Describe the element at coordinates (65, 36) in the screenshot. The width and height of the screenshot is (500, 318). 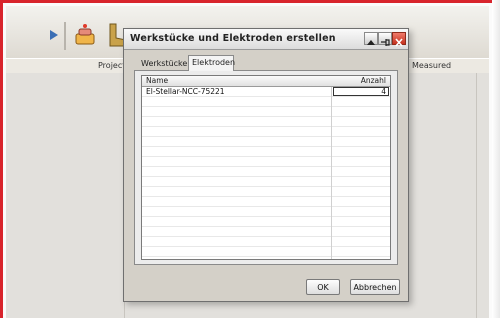
I see `toolbar-separator` at that location.